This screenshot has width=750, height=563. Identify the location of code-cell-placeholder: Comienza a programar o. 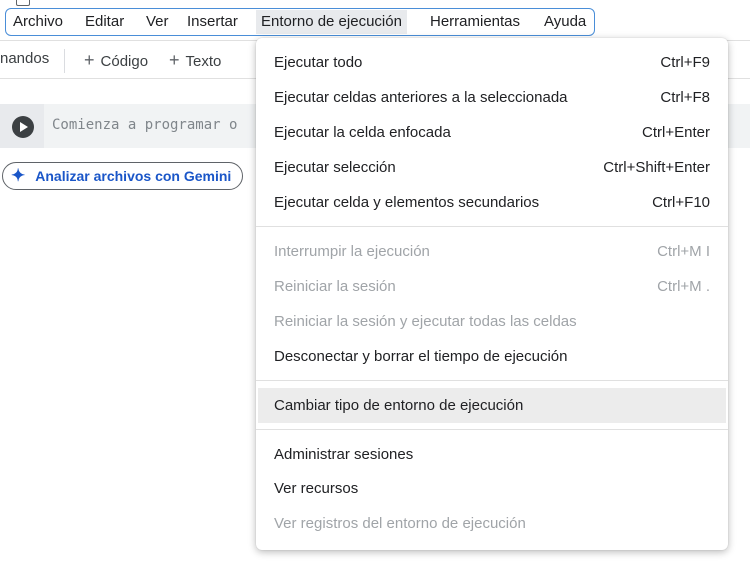
(144, 125).